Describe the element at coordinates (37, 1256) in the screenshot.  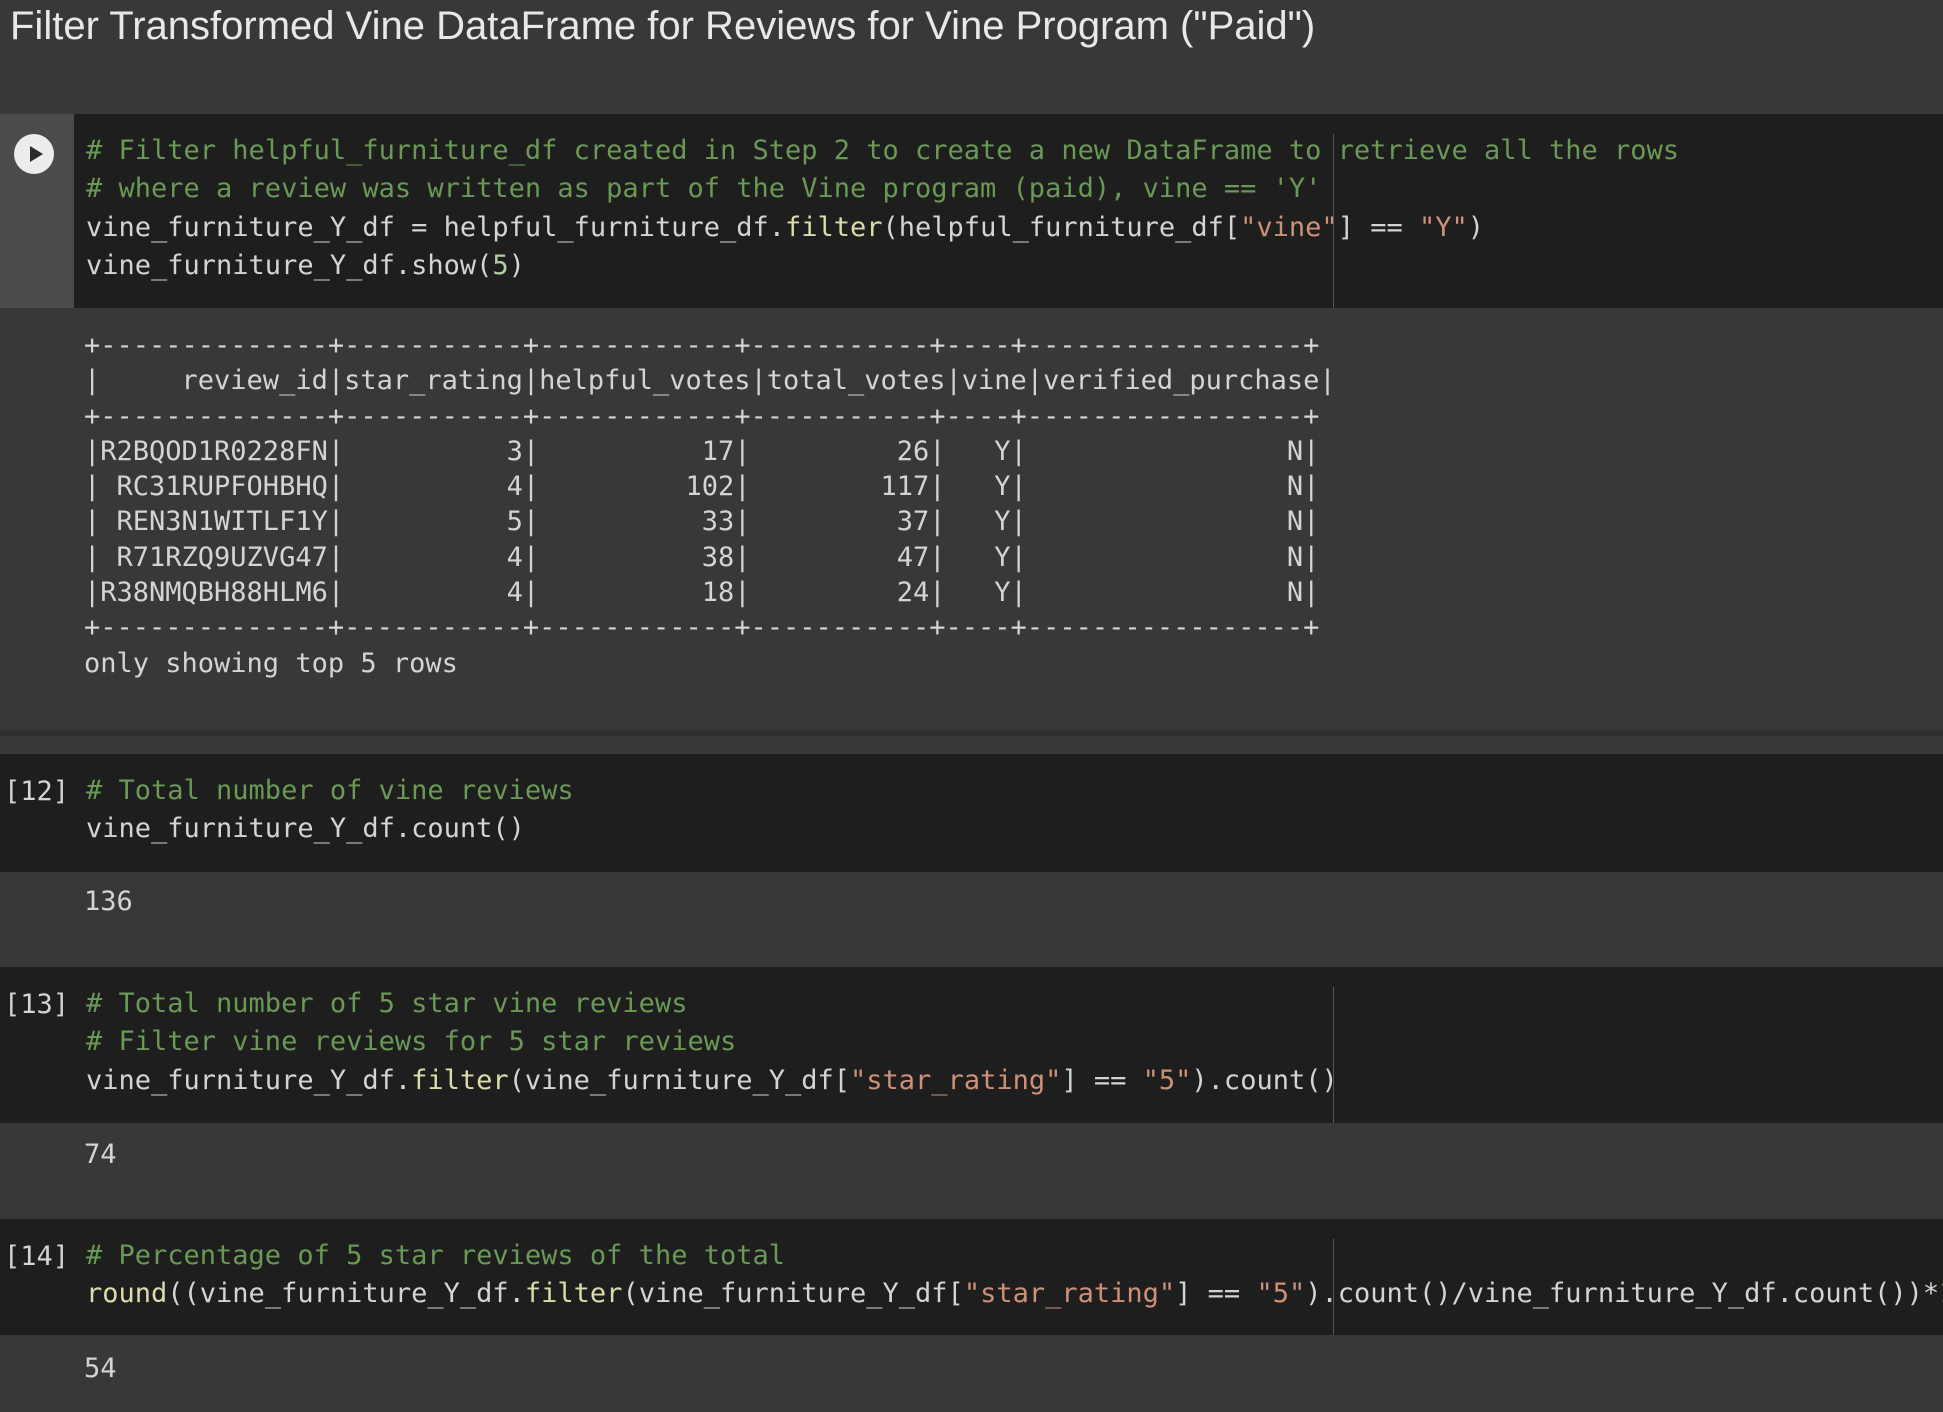
I see `execution-count: [14]` at that location.